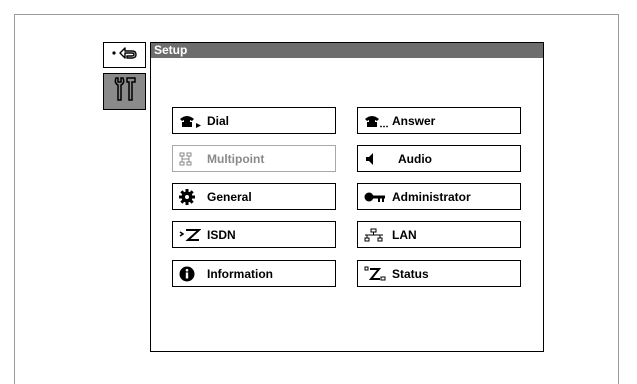  I want to click on lan-label: LAN, so click(404, 234).